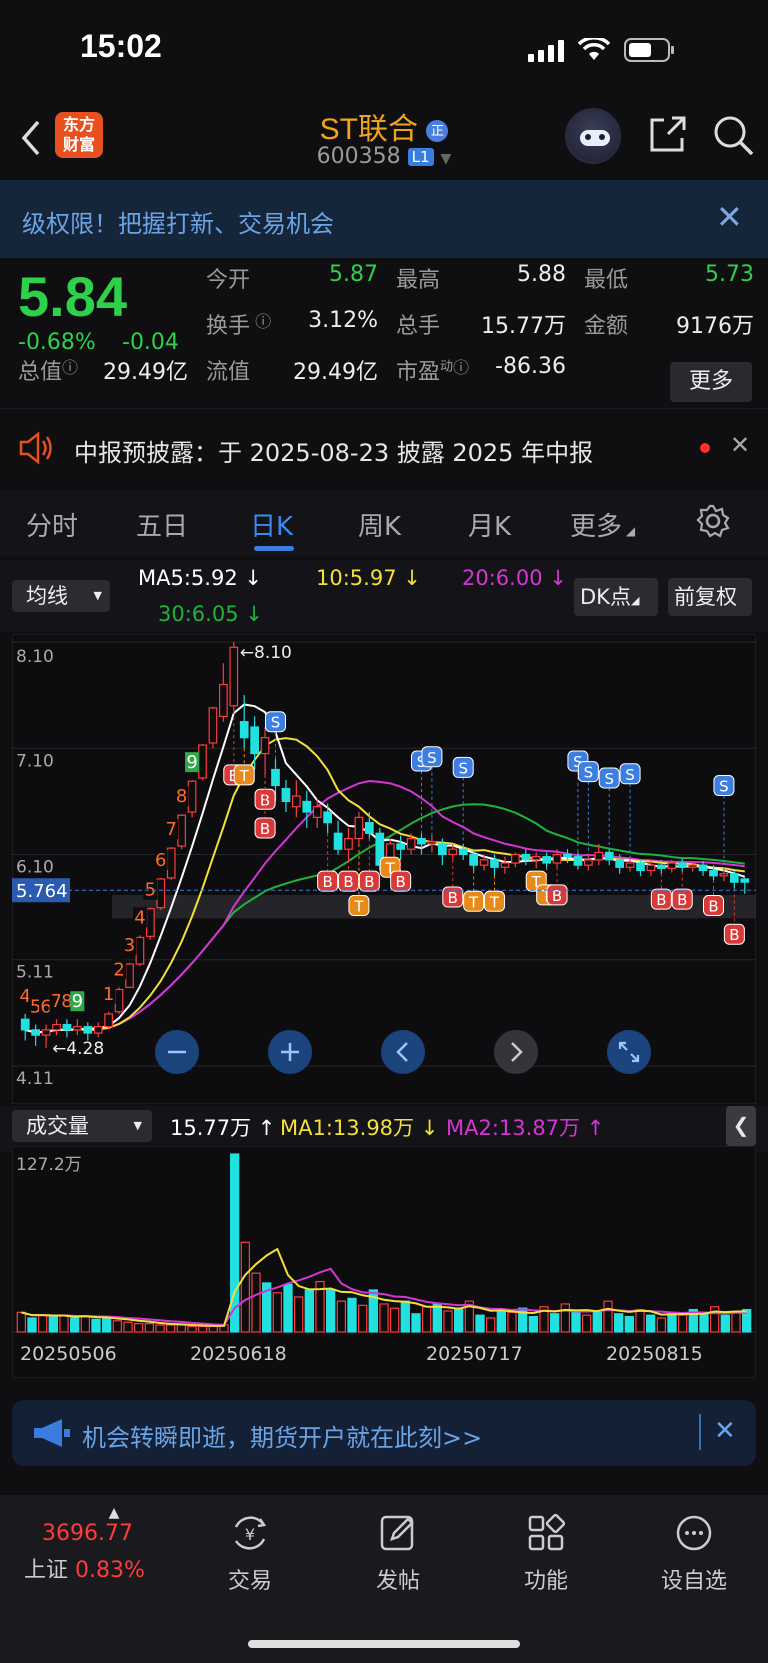  What do you see at coordinates (629, 1052) in the screenshot?
I see `fullscreen-button` at bounding box center [629, 1052].